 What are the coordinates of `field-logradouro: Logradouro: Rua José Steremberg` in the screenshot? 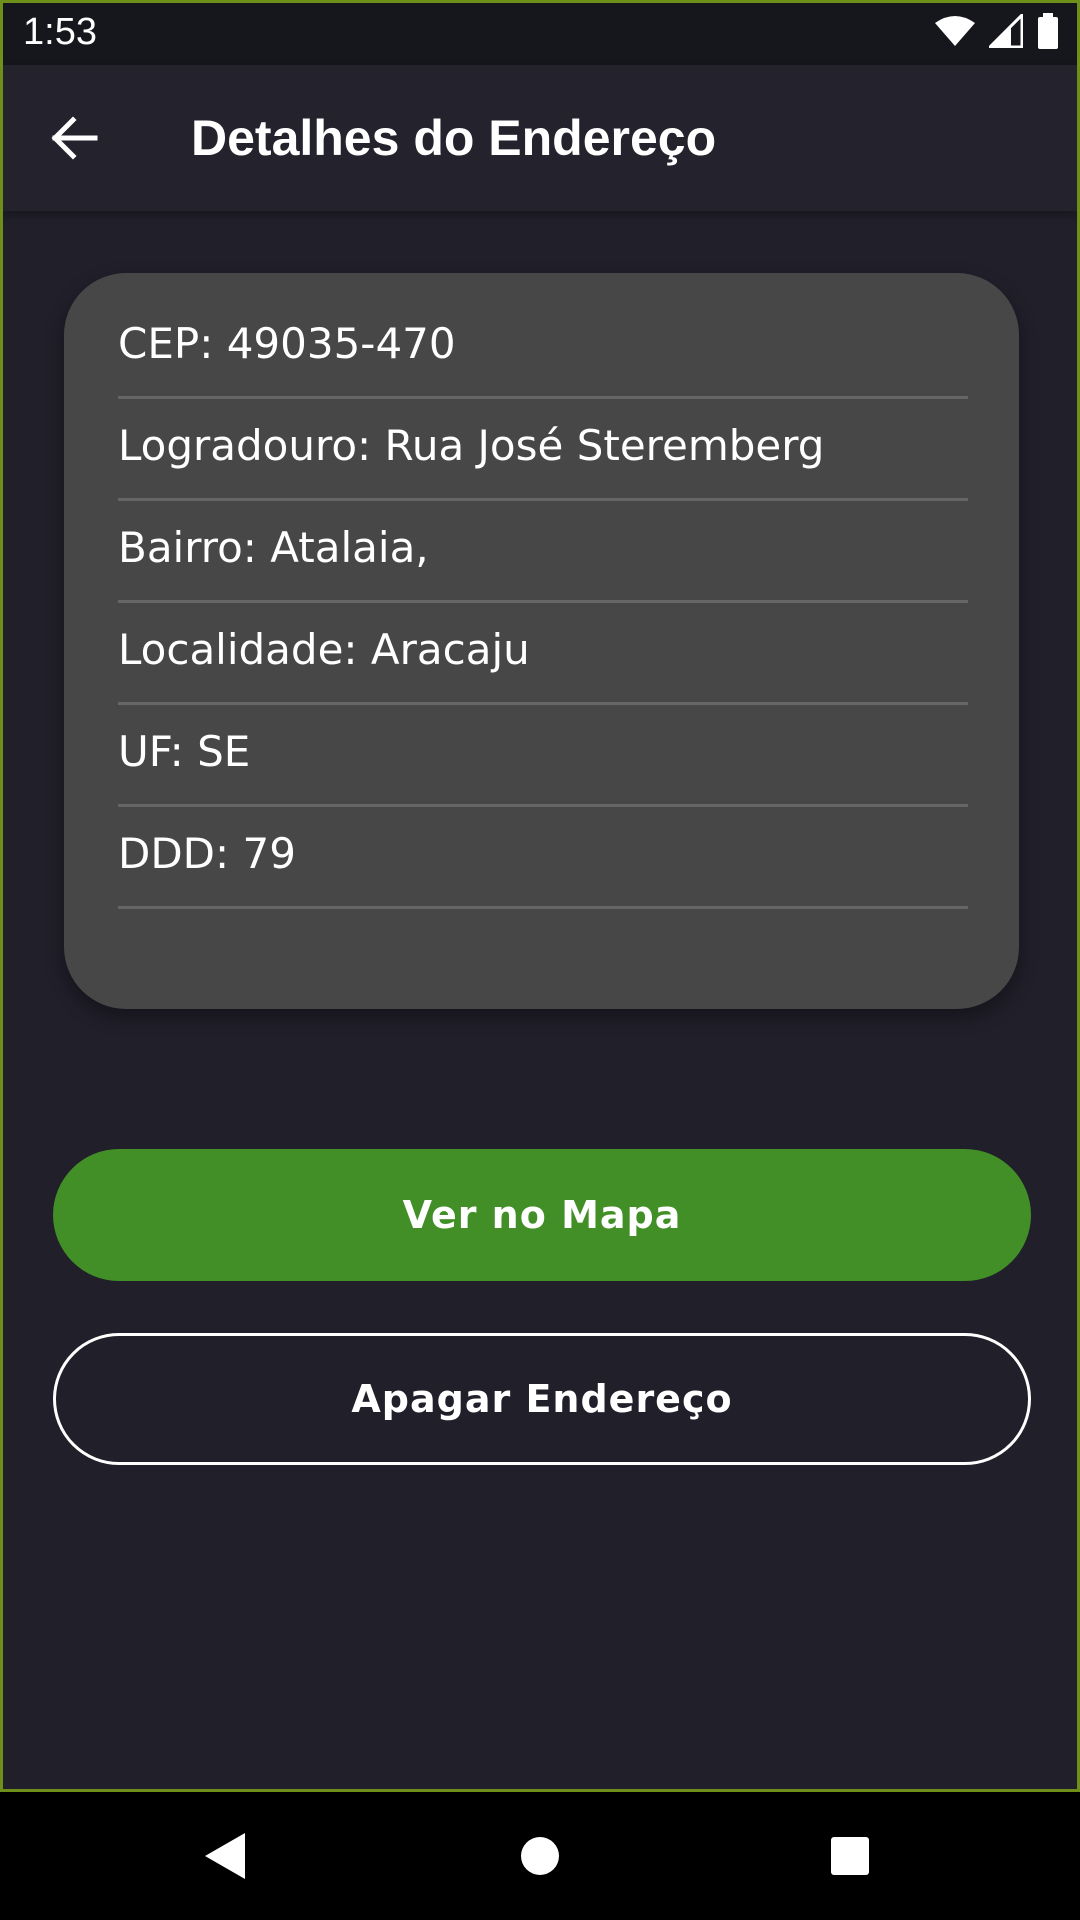 It's located at (543, 450).